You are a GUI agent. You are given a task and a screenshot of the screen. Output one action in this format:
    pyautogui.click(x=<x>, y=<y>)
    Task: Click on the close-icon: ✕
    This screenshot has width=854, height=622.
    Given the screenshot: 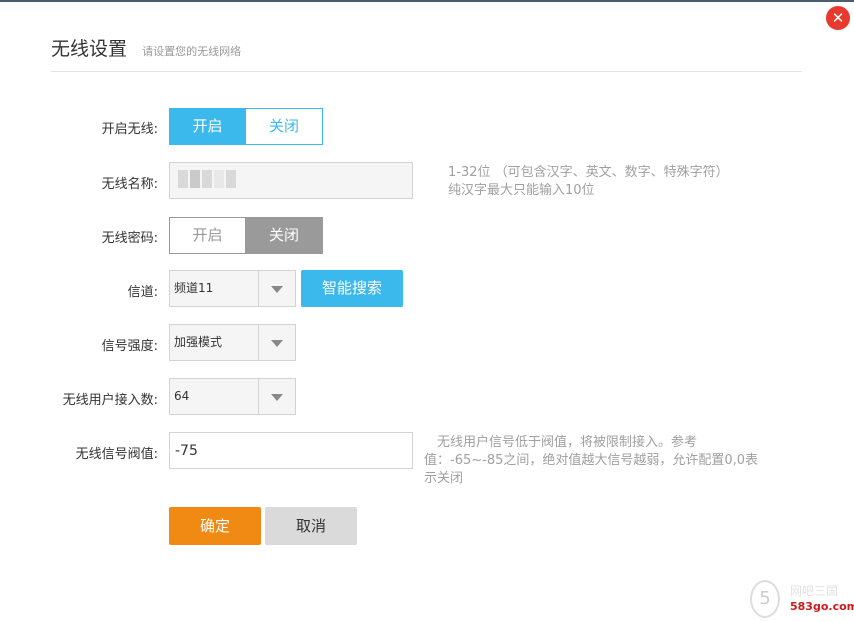 What is the action you would take?
    pyautogui.click(x=838, y=18)
    